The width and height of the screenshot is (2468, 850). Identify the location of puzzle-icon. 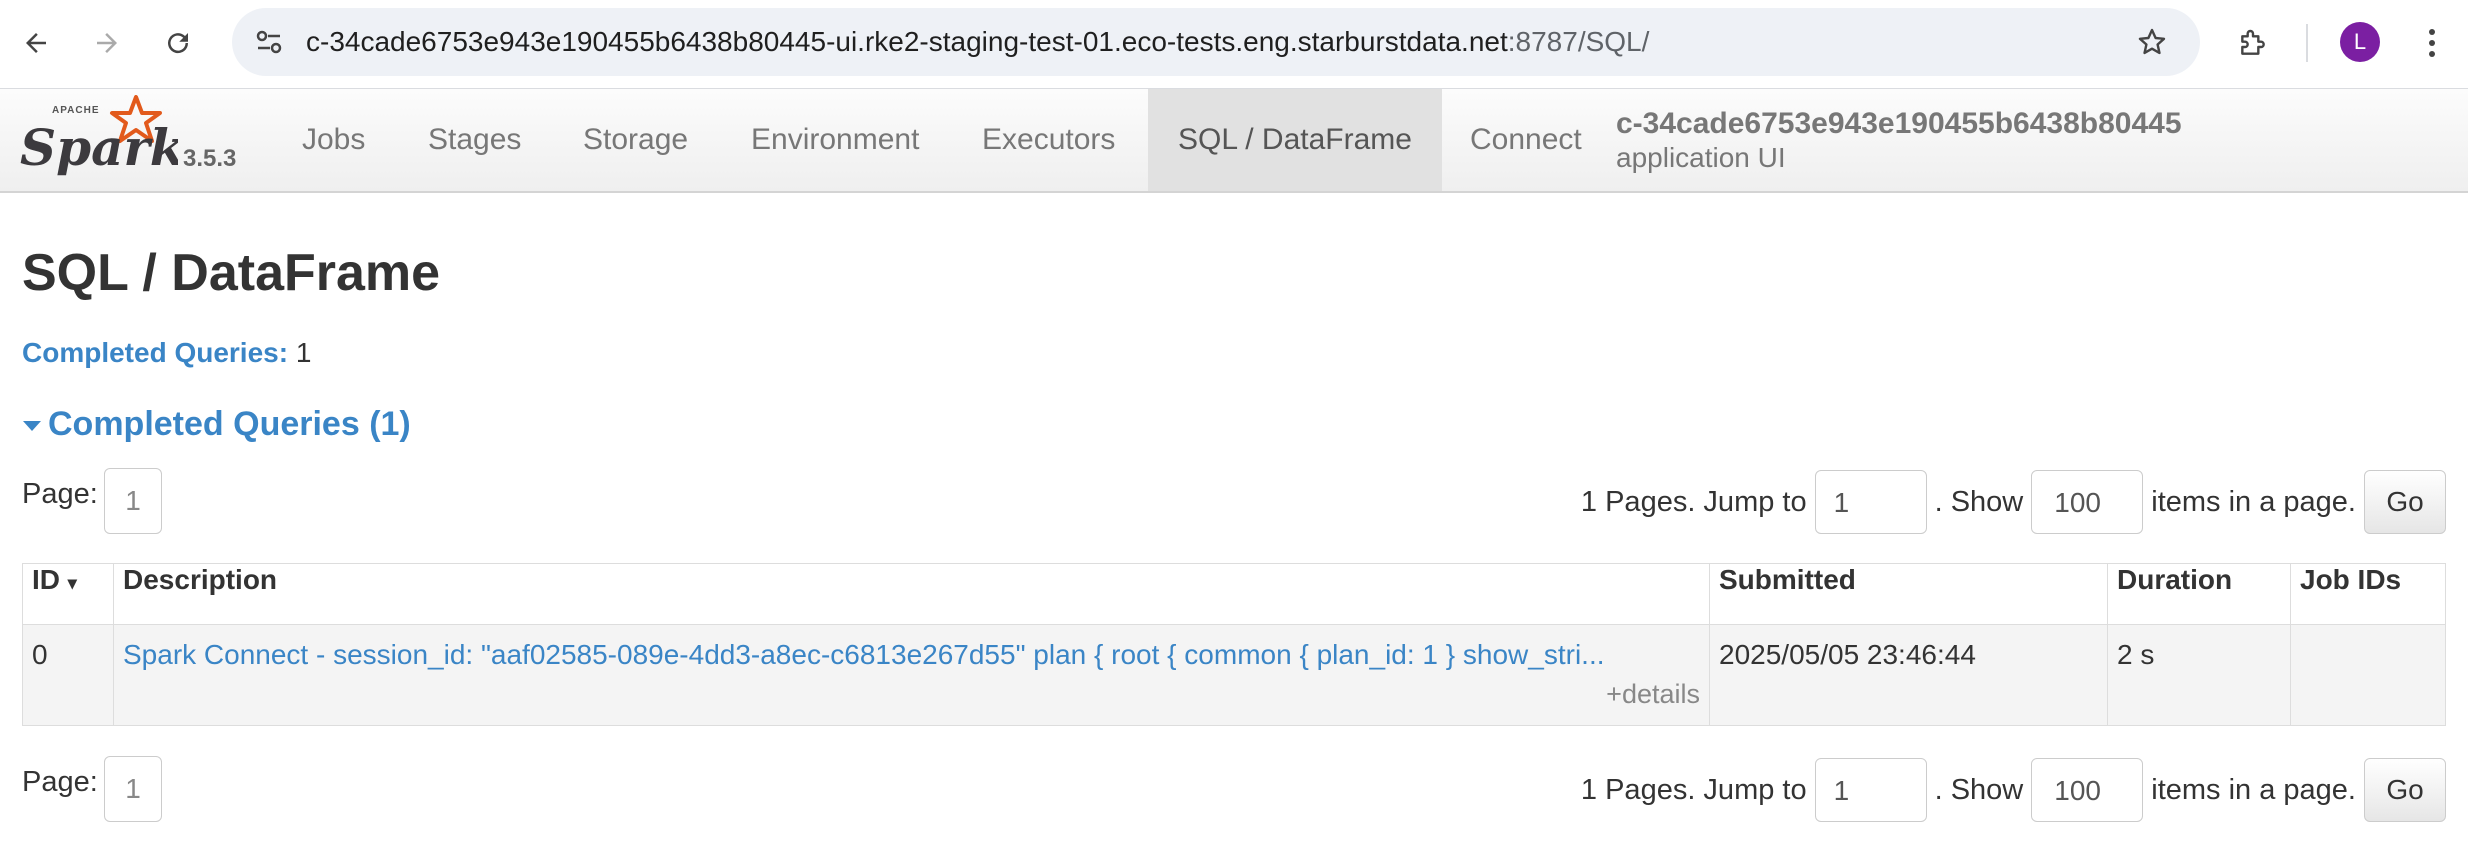
(2253, 42).